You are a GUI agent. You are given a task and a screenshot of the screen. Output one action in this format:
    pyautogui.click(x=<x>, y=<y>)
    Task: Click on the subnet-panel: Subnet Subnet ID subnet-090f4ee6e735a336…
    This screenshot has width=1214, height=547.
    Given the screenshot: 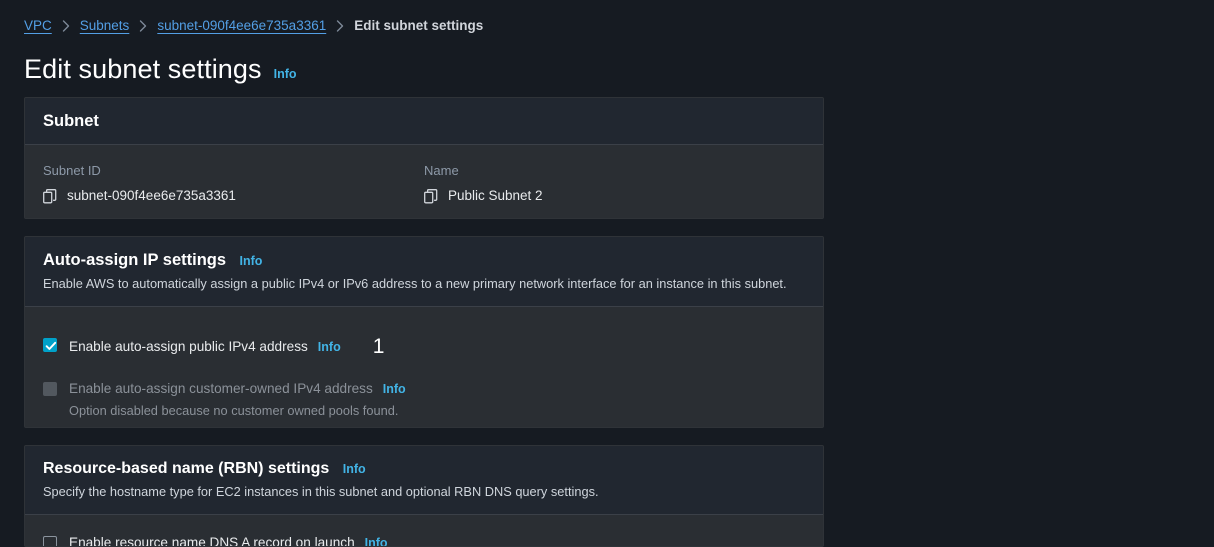 What is the action you would take?
    pyautogui.click(x=424, y=158)
    